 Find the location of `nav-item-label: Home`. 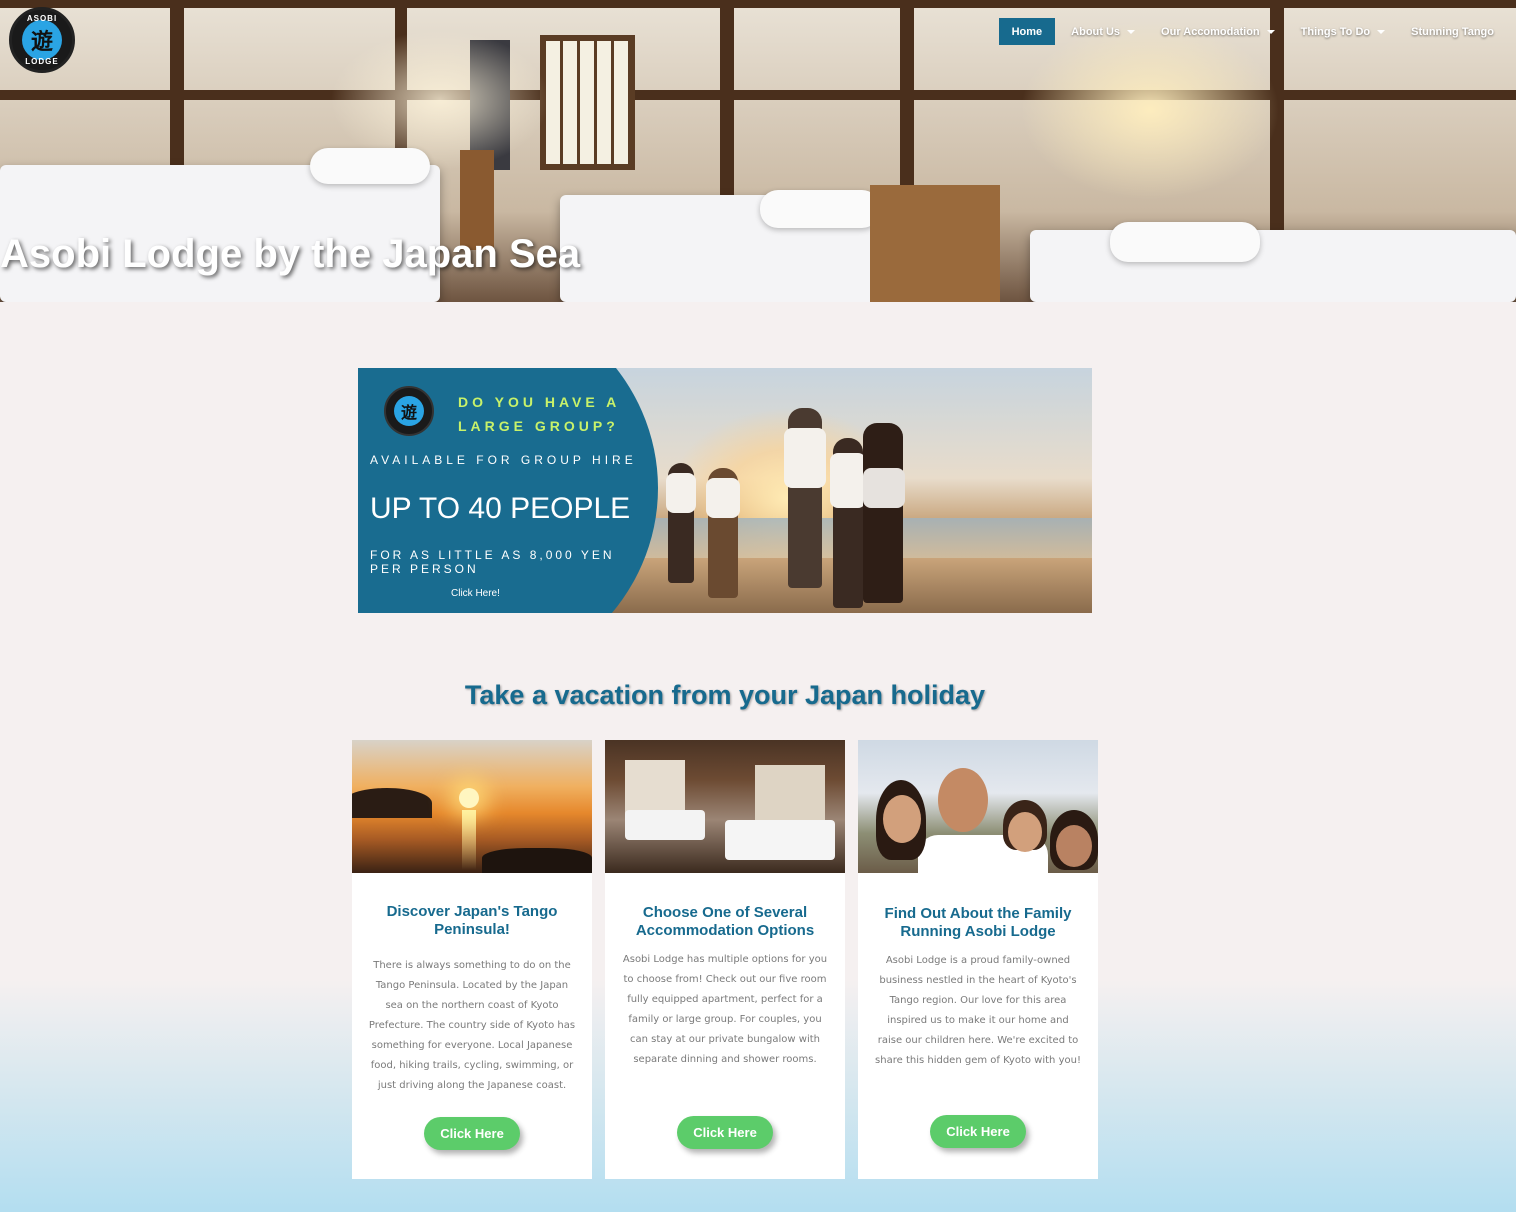

nav-item-label: Home is located at coordinates (1027, 31).